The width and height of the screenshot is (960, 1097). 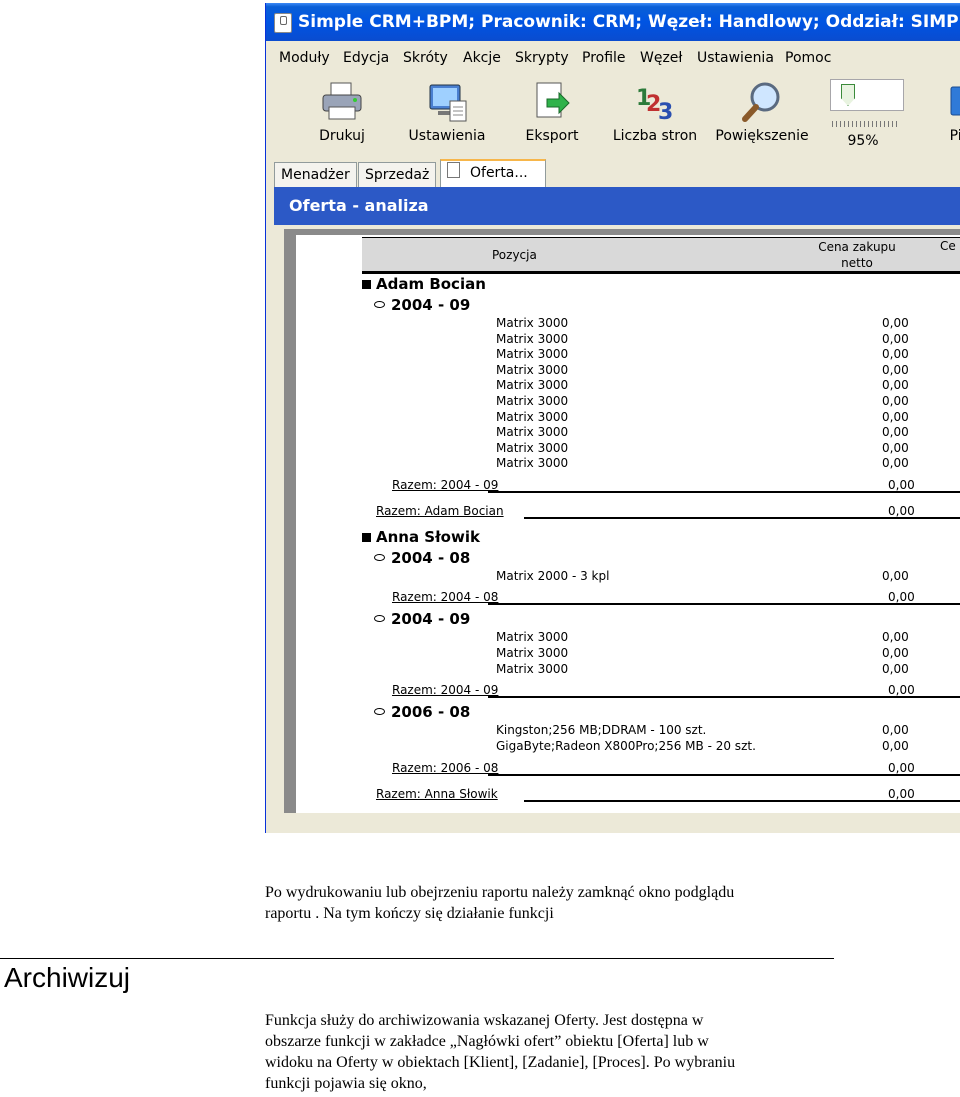 I want to click on magnifier-icon, so click(x=762, y=102).